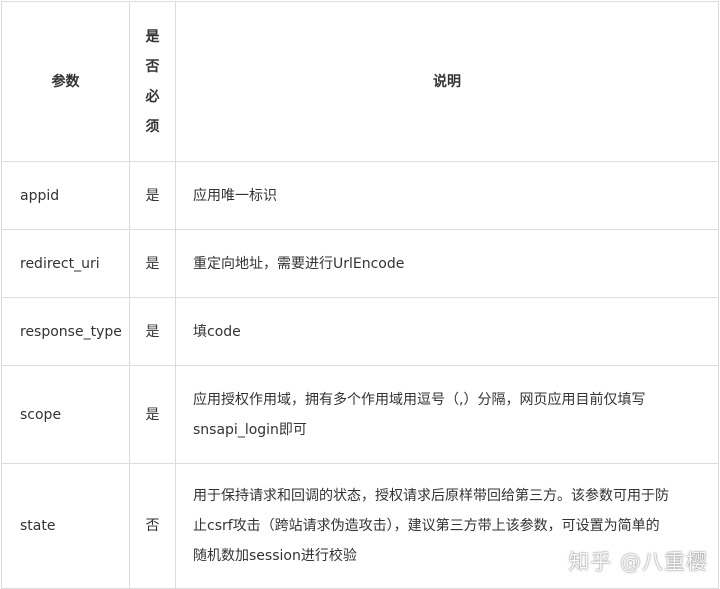 Image resolution: width=720 pixels, height=589 pixels. I want to click on table-row: redirect_uri 是 重定向地址，需要进行UrlEncode, so click(360, 263).